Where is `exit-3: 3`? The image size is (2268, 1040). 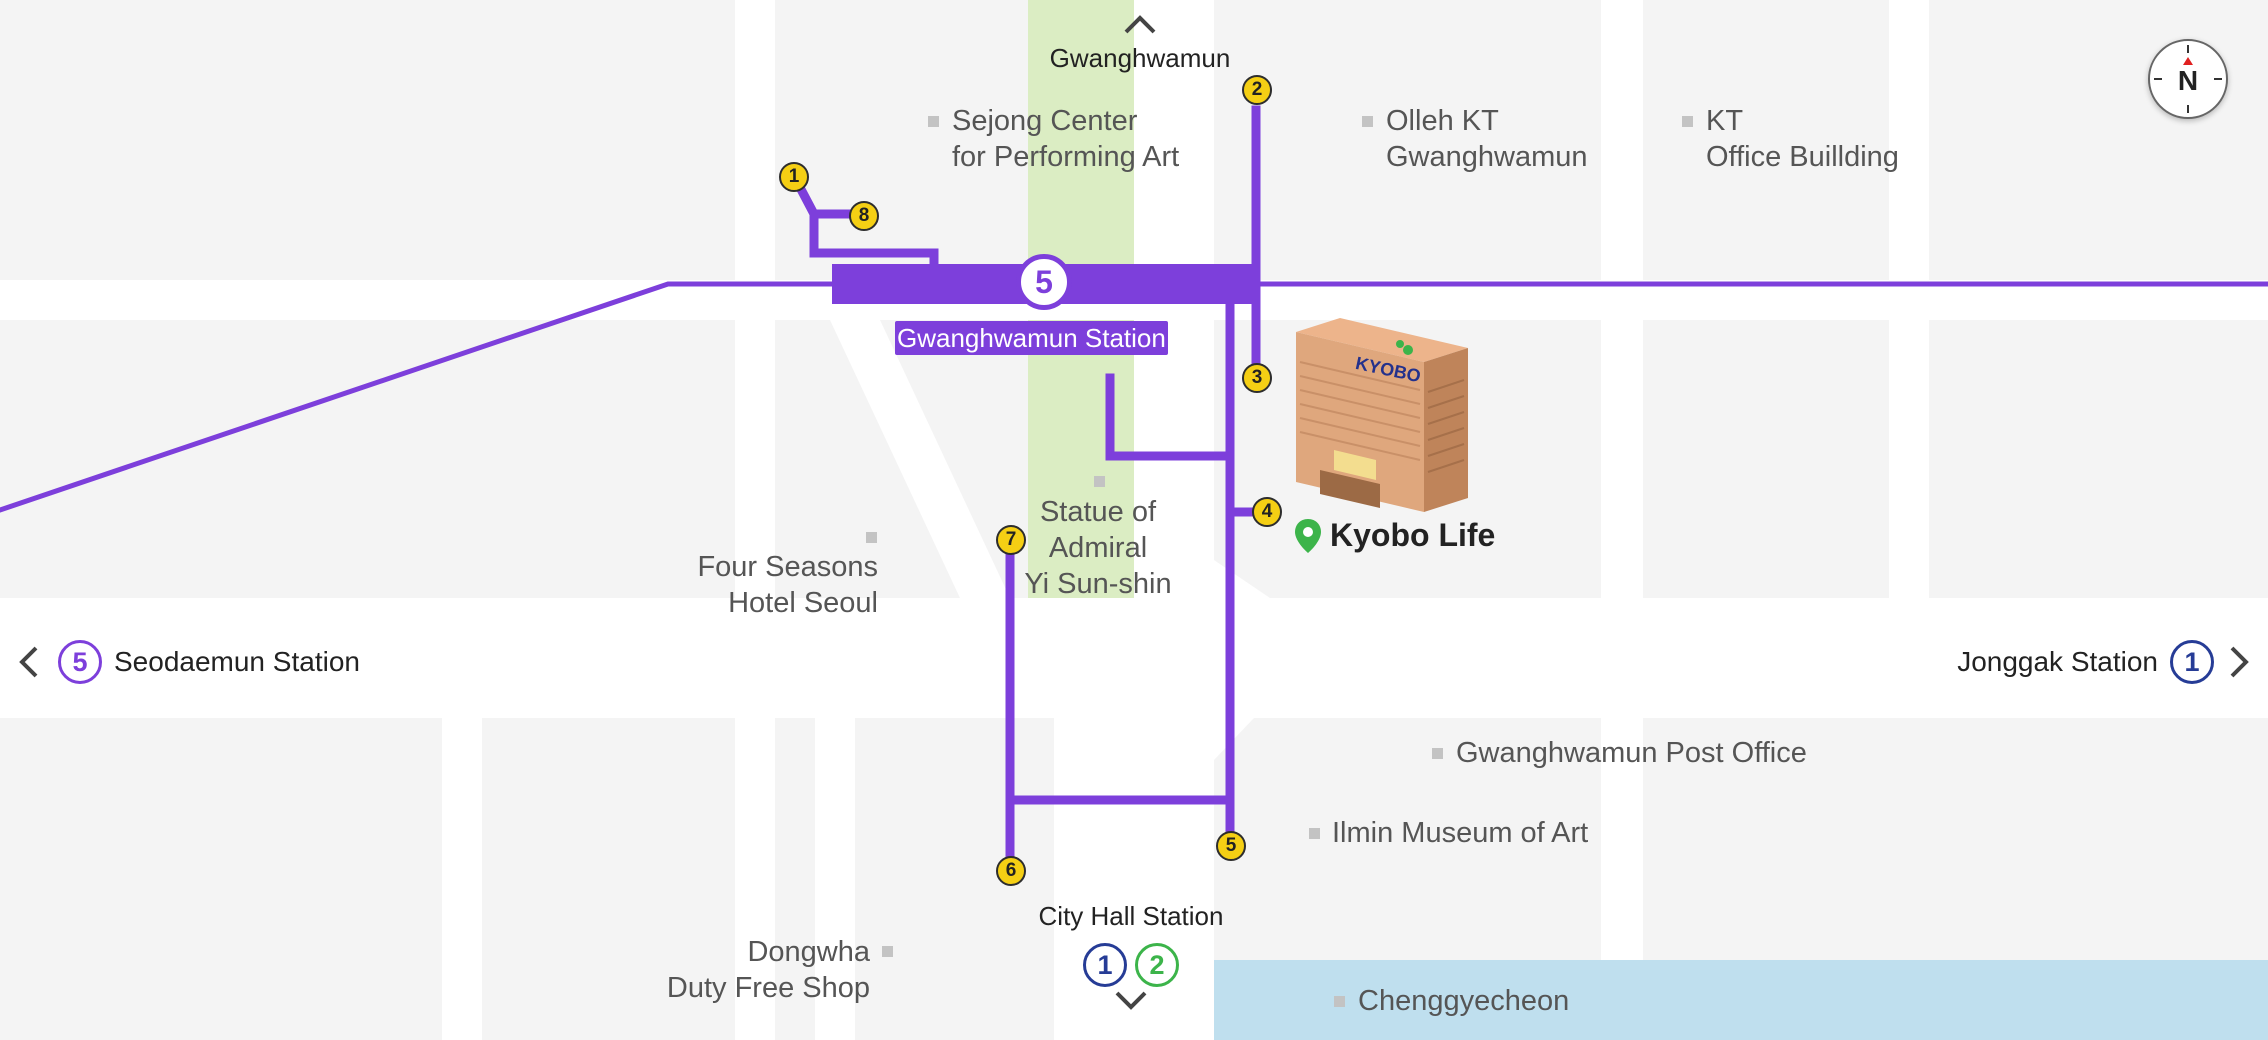 exit-3: 3 is located at coordinates (1257, 378).